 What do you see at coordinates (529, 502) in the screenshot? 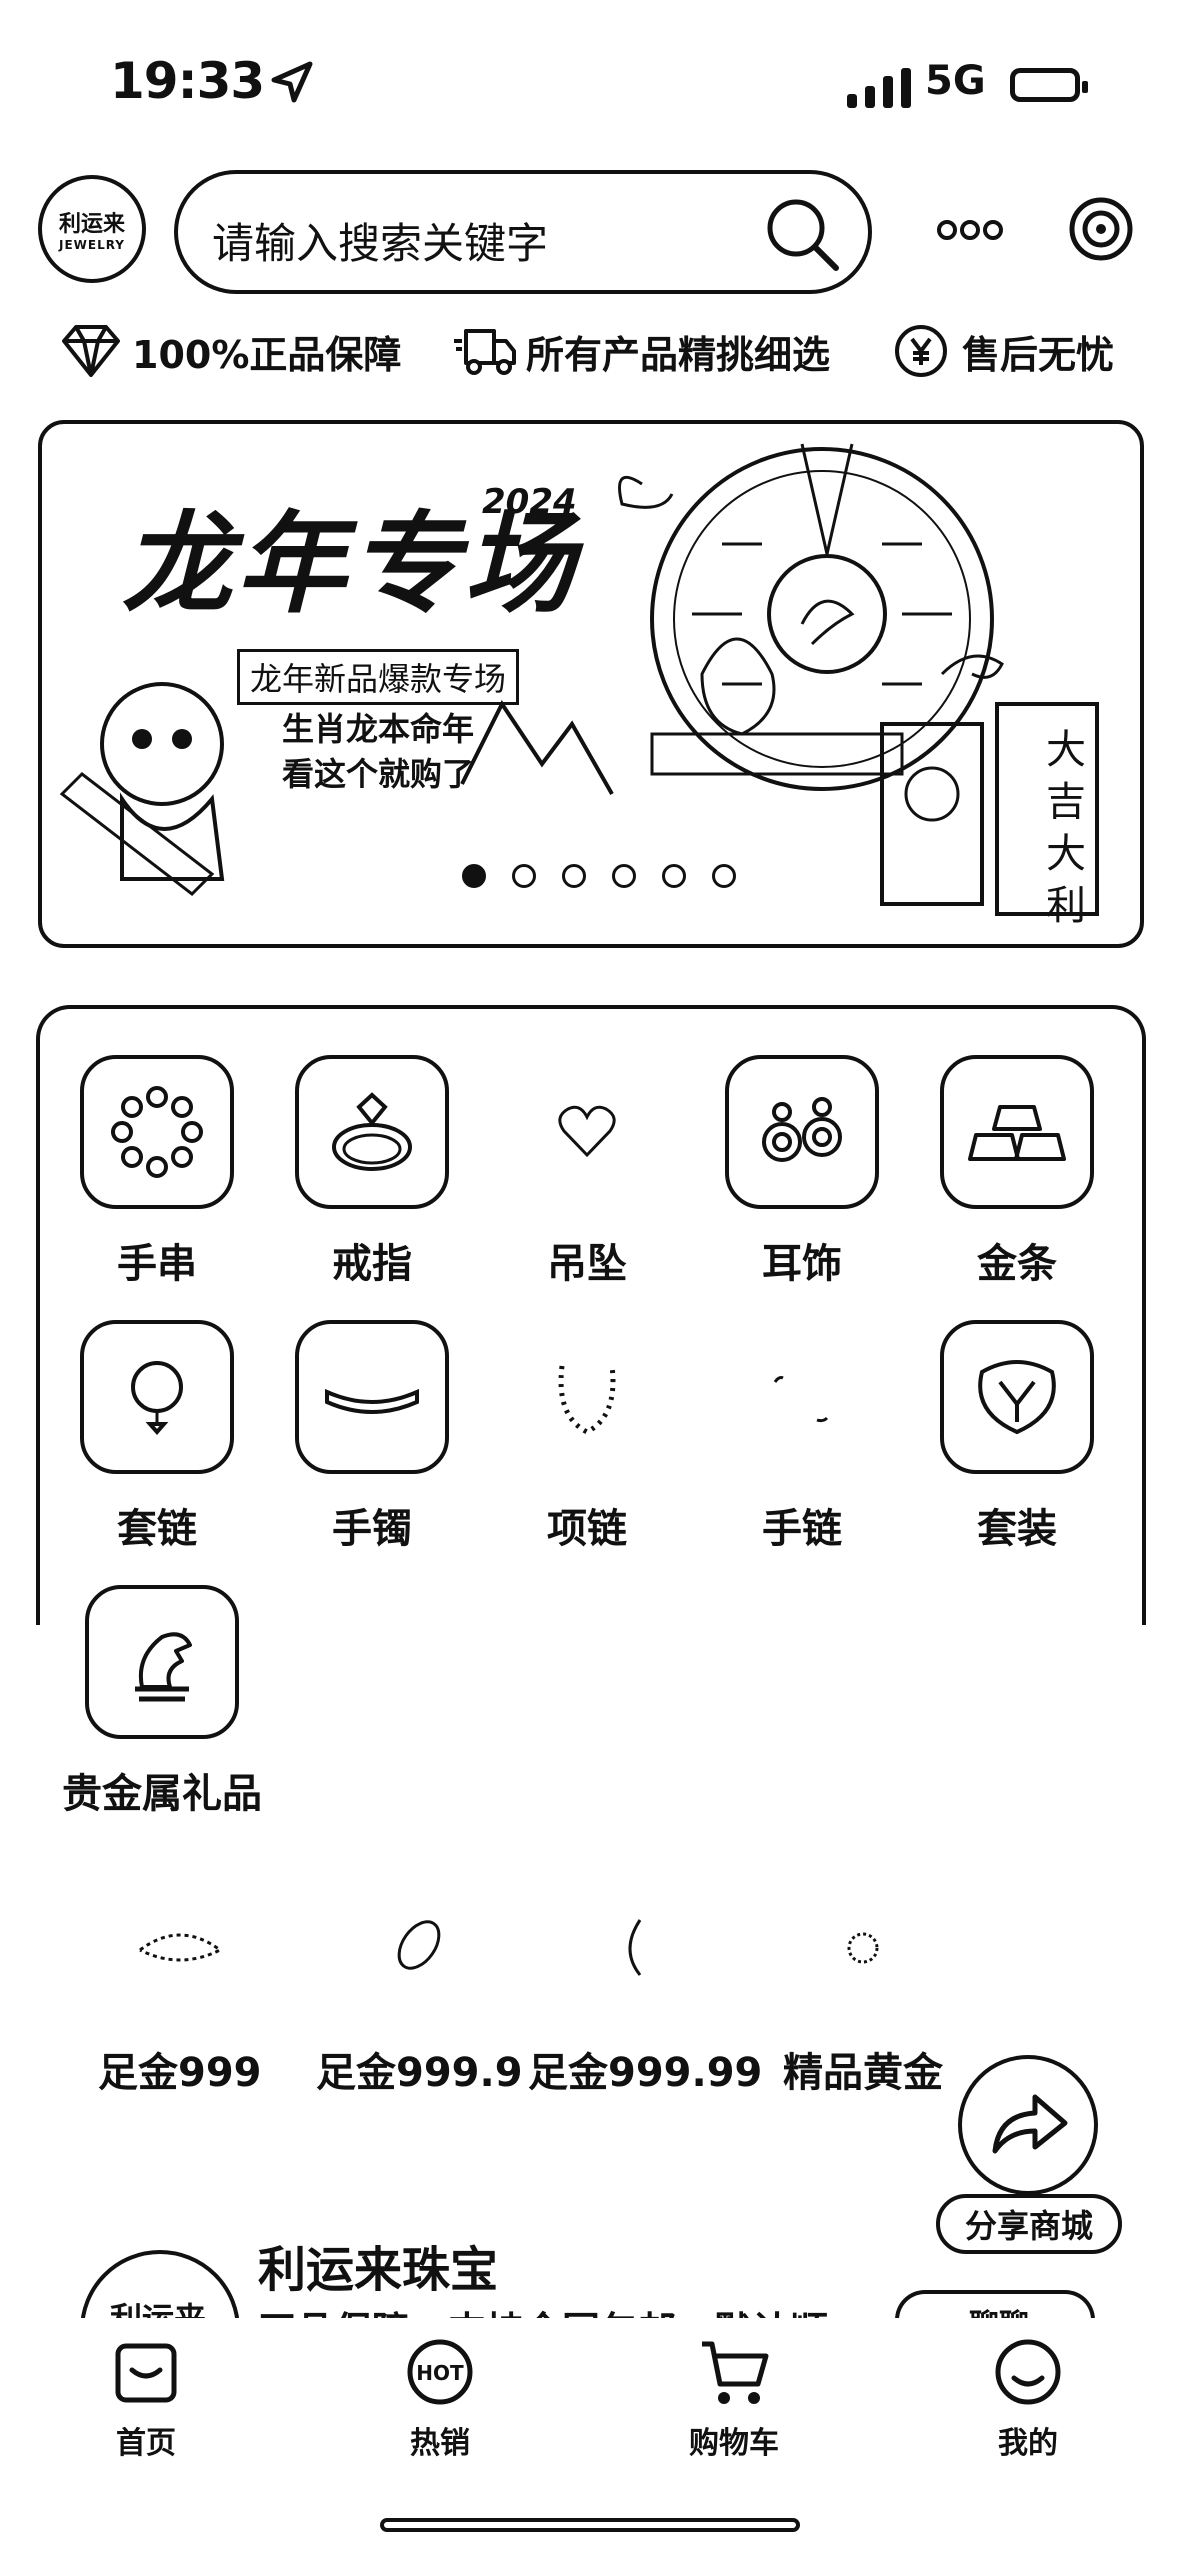
I see `banner-year: 2024` at bounding box center [529, 502].